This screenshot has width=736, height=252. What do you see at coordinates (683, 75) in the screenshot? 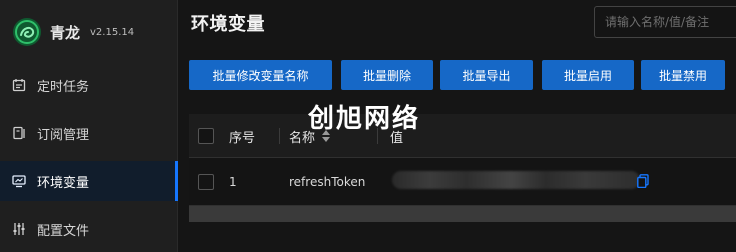
I see `batch-disable-button: 批量禁用` at bounding box center [683, 75].